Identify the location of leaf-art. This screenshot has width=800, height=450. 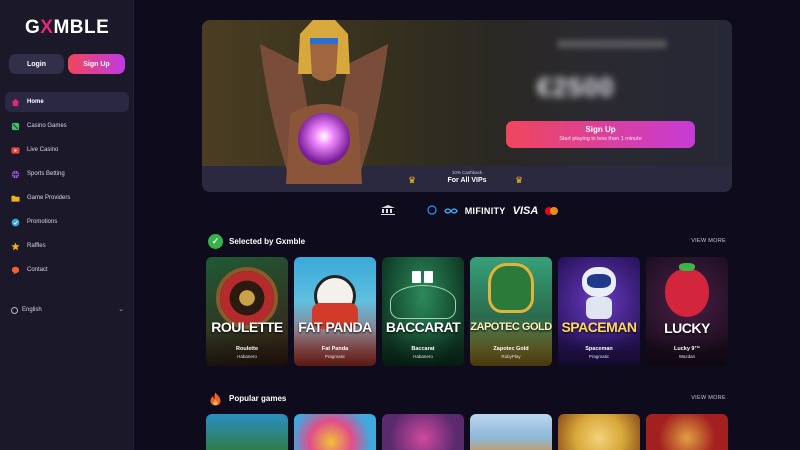
(687, 267).